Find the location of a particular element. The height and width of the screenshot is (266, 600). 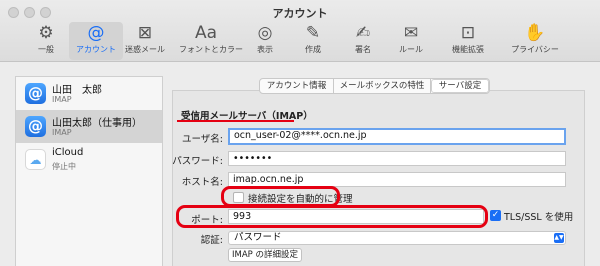

toolbar-item-6: ✍ 署名 is located at coordinates (363, 41).